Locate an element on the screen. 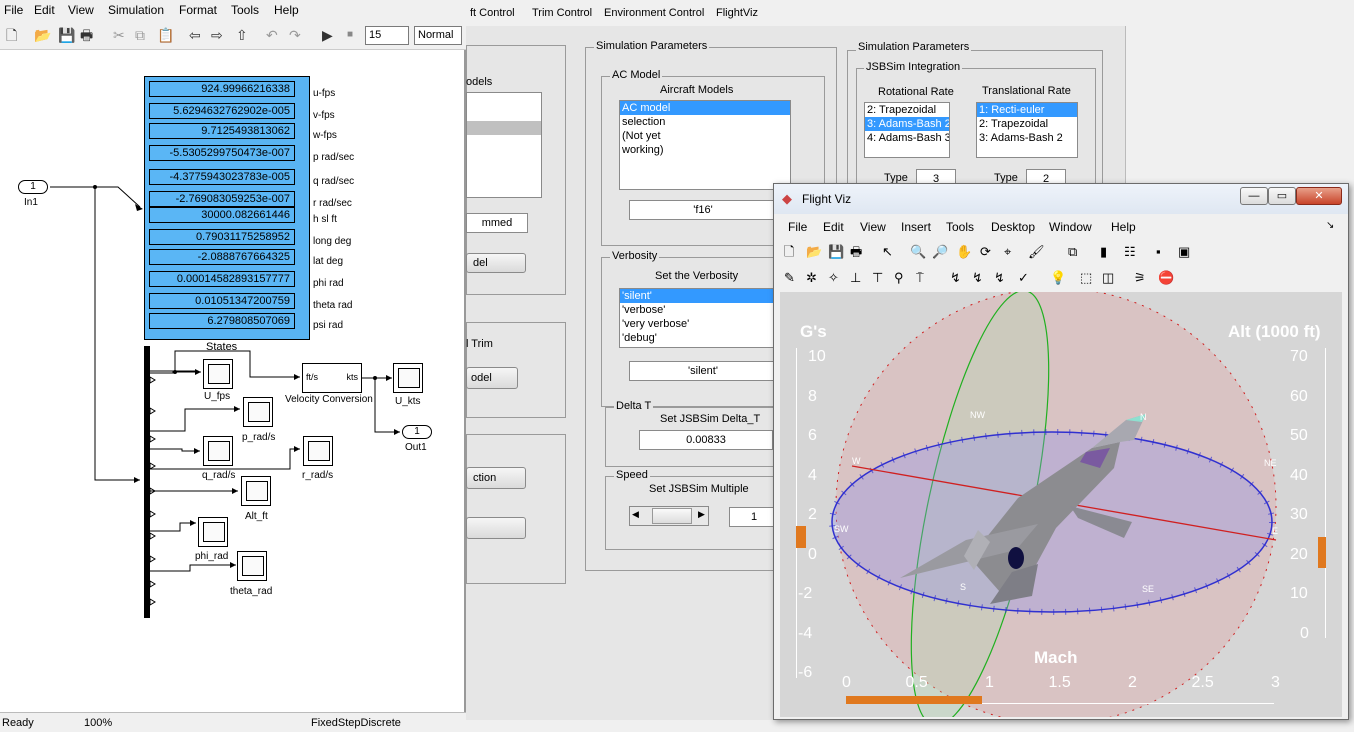 The image size is (1354, 732). scope-alt is located at coordinates (256, 491).